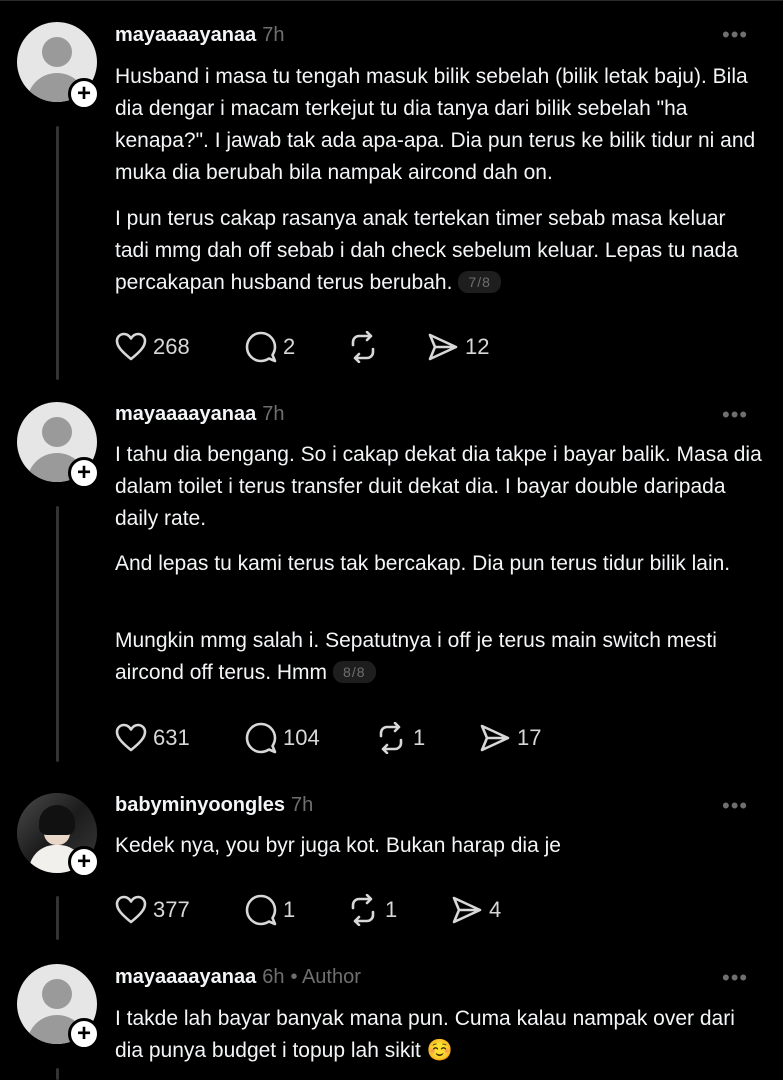  Describe the element at coordinates (57, 994) in the screenshot. I see `avatar-head-shape` at that location.